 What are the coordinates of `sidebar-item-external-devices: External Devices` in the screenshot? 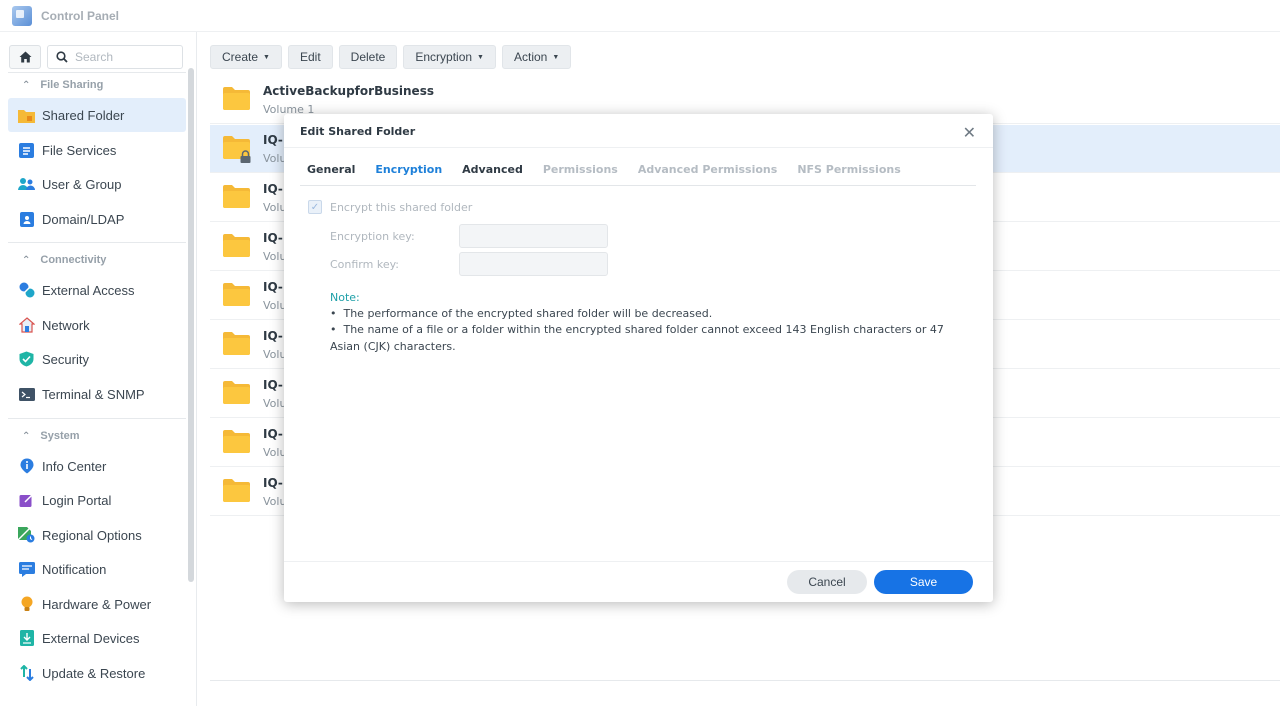 It's located at (97, 638).